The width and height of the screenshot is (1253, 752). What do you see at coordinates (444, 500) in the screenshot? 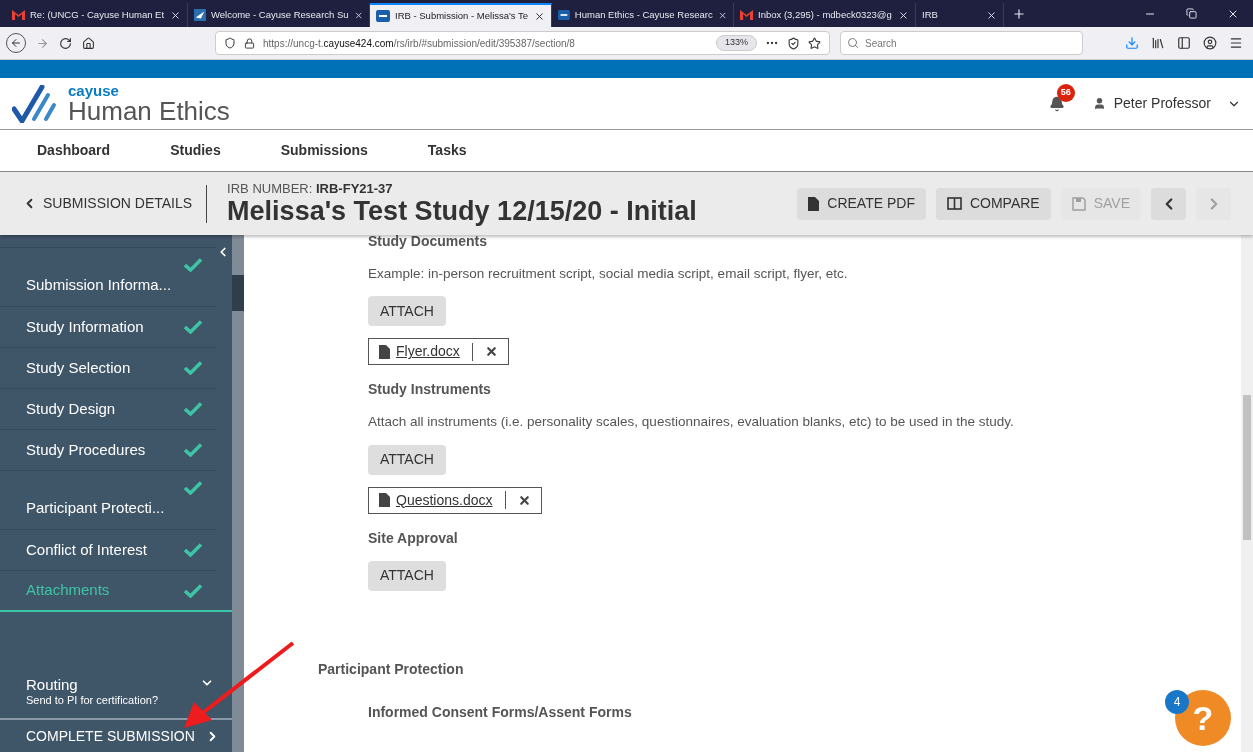
I see `file-link: Questions.docx` at bounding box center [444, 500].